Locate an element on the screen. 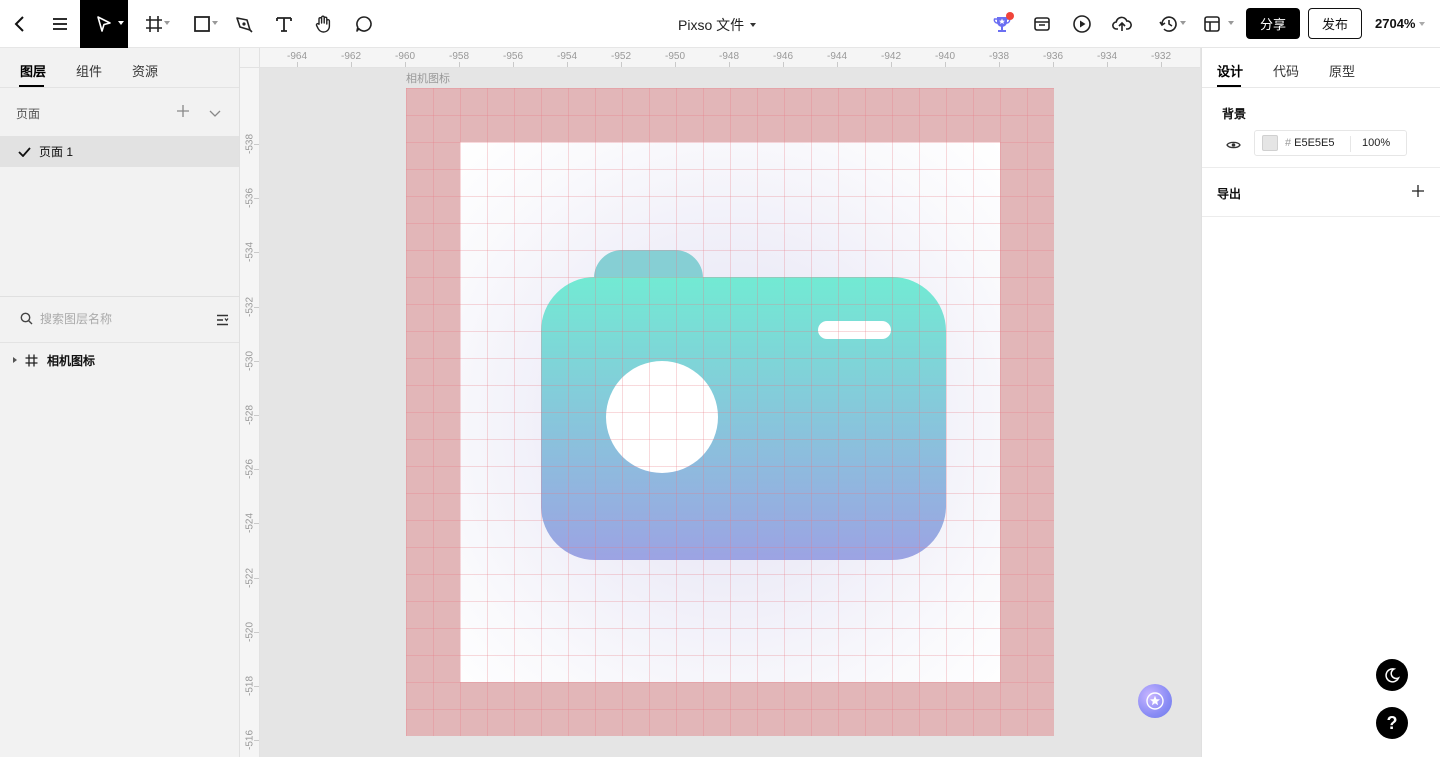 The height and width of the screenshot is (757, 1440). ruler-top-label: -962 is located at coordinates (351, 56).